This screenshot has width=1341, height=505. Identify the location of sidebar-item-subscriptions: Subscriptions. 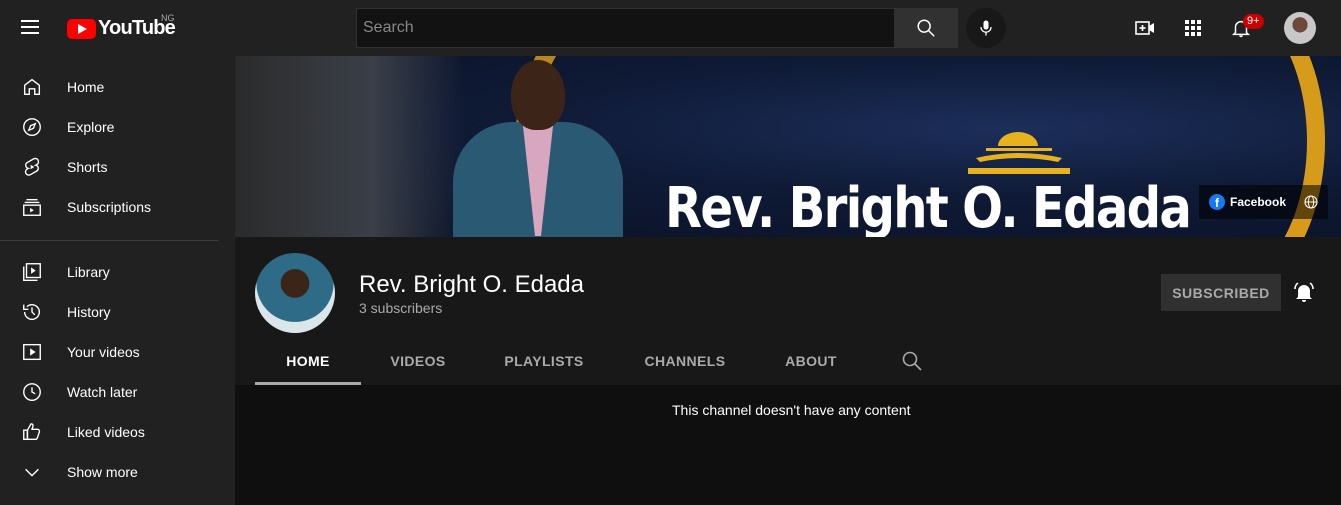
(117, 207).